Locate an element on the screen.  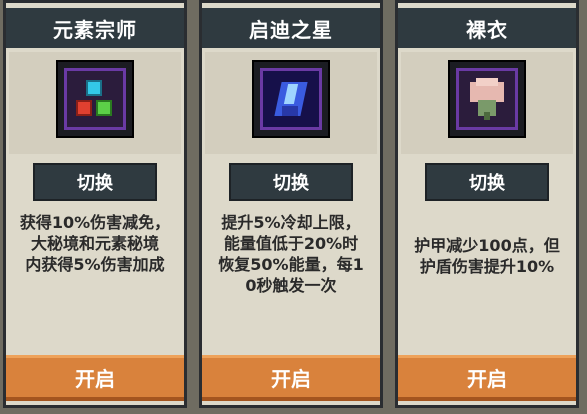
card-title: 裸衣 is located at coordinates (487, 28).